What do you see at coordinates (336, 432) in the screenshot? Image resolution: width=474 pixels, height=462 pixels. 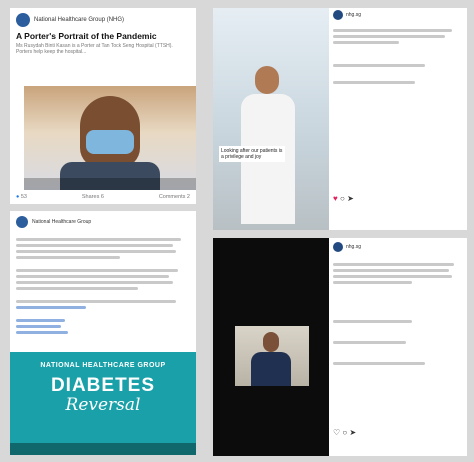 I see `like-icon: ♡` at bounding box center [336, 432].